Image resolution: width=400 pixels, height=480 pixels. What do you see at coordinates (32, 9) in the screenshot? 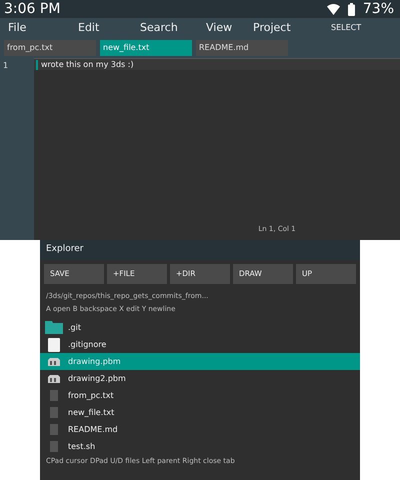
I see `clock: 3:06 PM` at bounding box center [32, 9].